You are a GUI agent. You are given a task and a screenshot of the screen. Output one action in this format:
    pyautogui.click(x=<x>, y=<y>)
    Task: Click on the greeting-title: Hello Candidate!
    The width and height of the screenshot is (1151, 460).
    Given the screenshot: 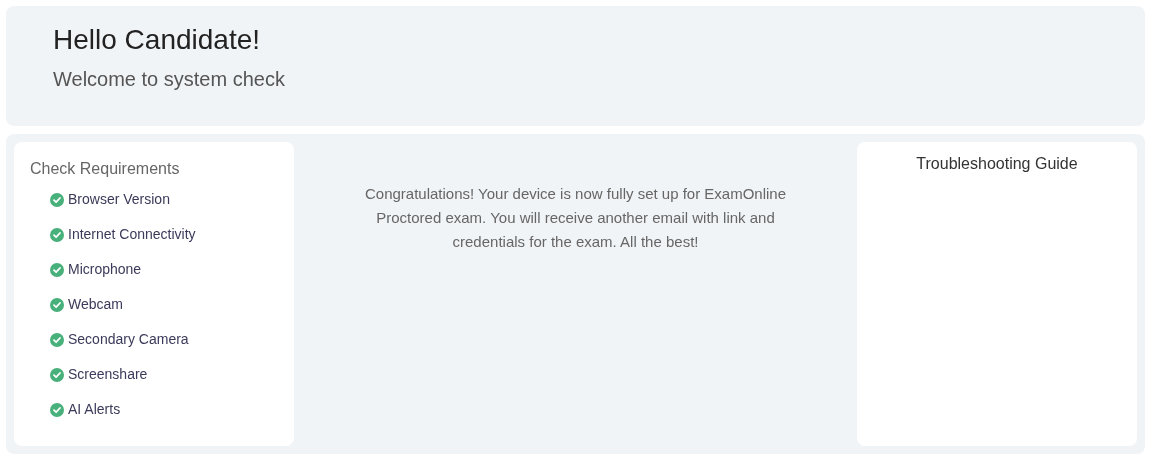 What is the action you would take?
    pyautogui.click(x=157, y=40)
    